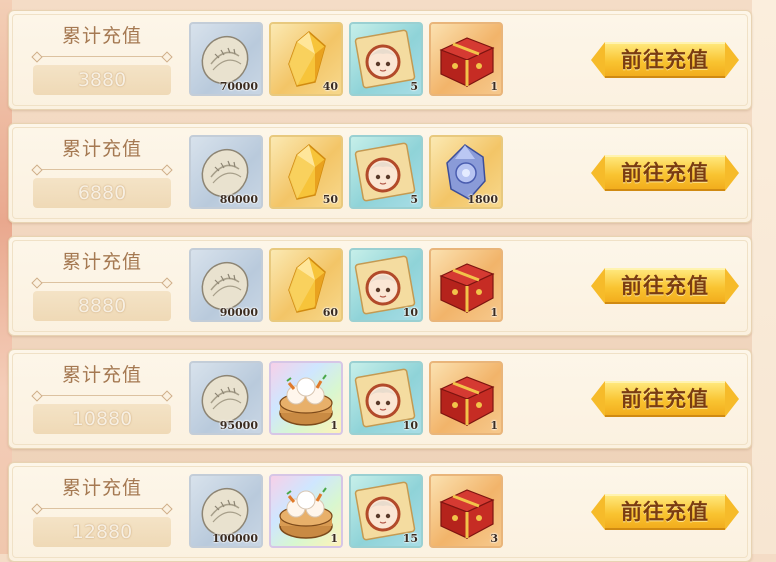 This screenshot has height=562, width=776. I want to click on reward-item: 100000, so click(226, 511).